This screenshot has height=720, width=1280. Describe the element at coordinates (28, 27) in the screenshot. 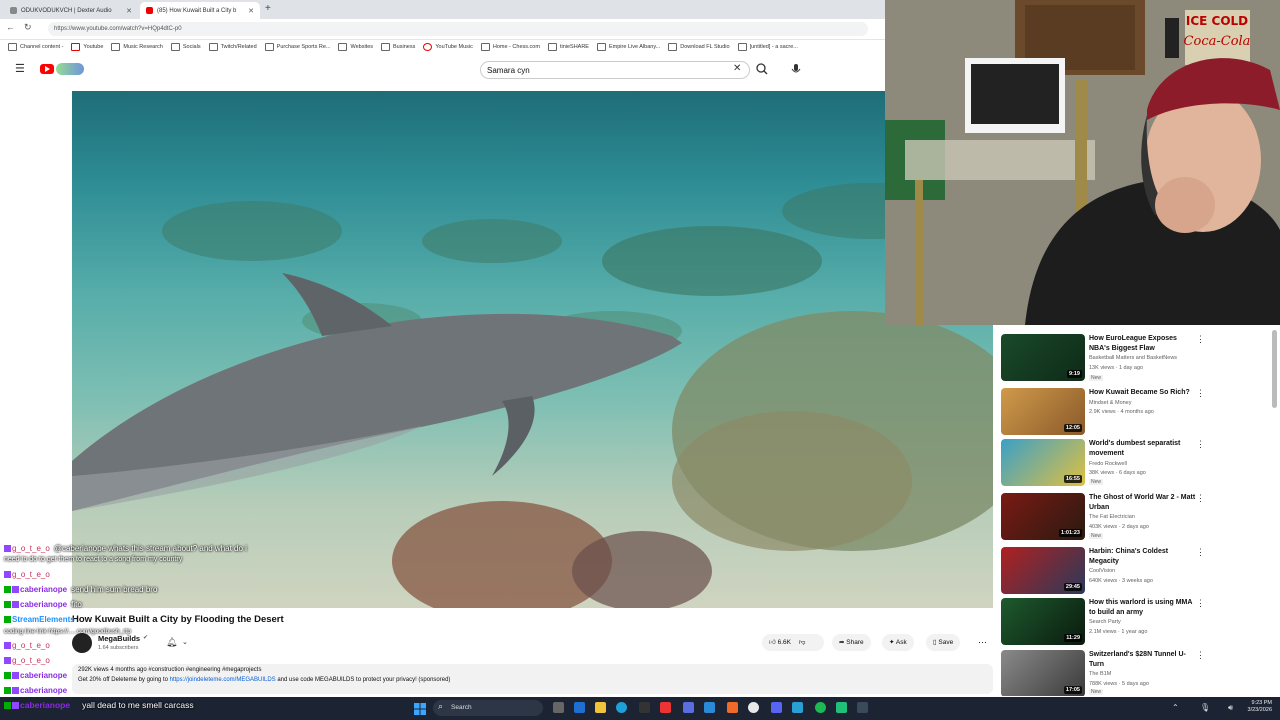

I see `reload-icon: ↻` at that location.